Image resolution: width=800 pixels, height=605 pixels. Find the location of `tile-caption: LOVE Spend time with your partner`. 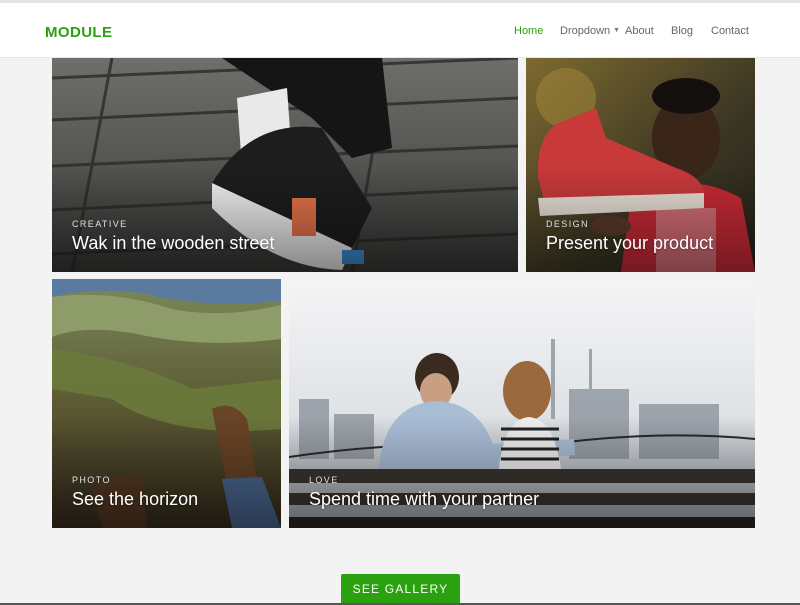

tile-caption: LOVE Spend time with your partner is located at coordinates (424, 492).